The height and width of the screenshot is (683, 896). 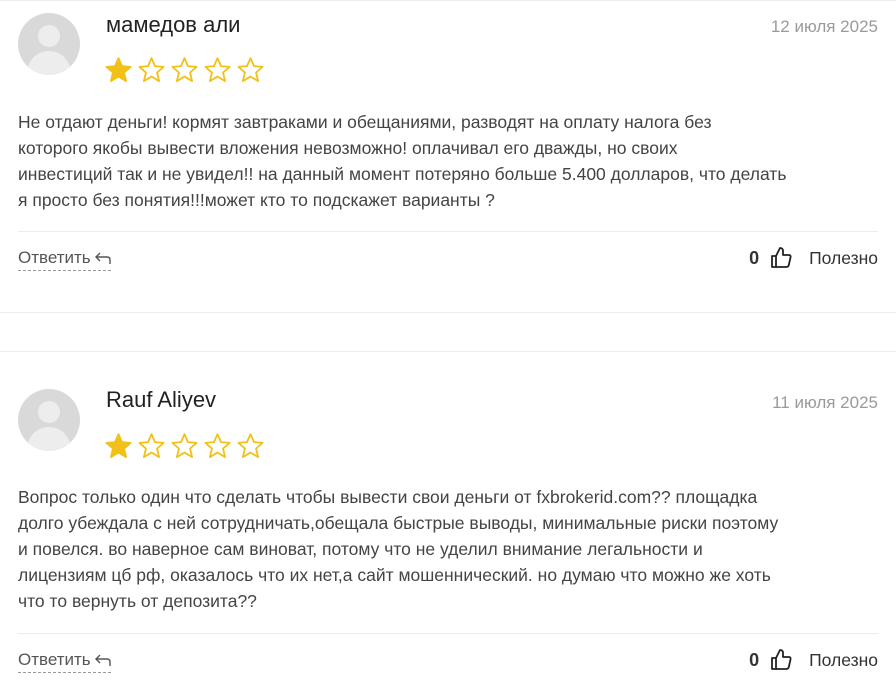 What do you see at coordinates (173, 24) in the screenshot?
I see `review-author: мамедов али` at bounding box center [173, 24].